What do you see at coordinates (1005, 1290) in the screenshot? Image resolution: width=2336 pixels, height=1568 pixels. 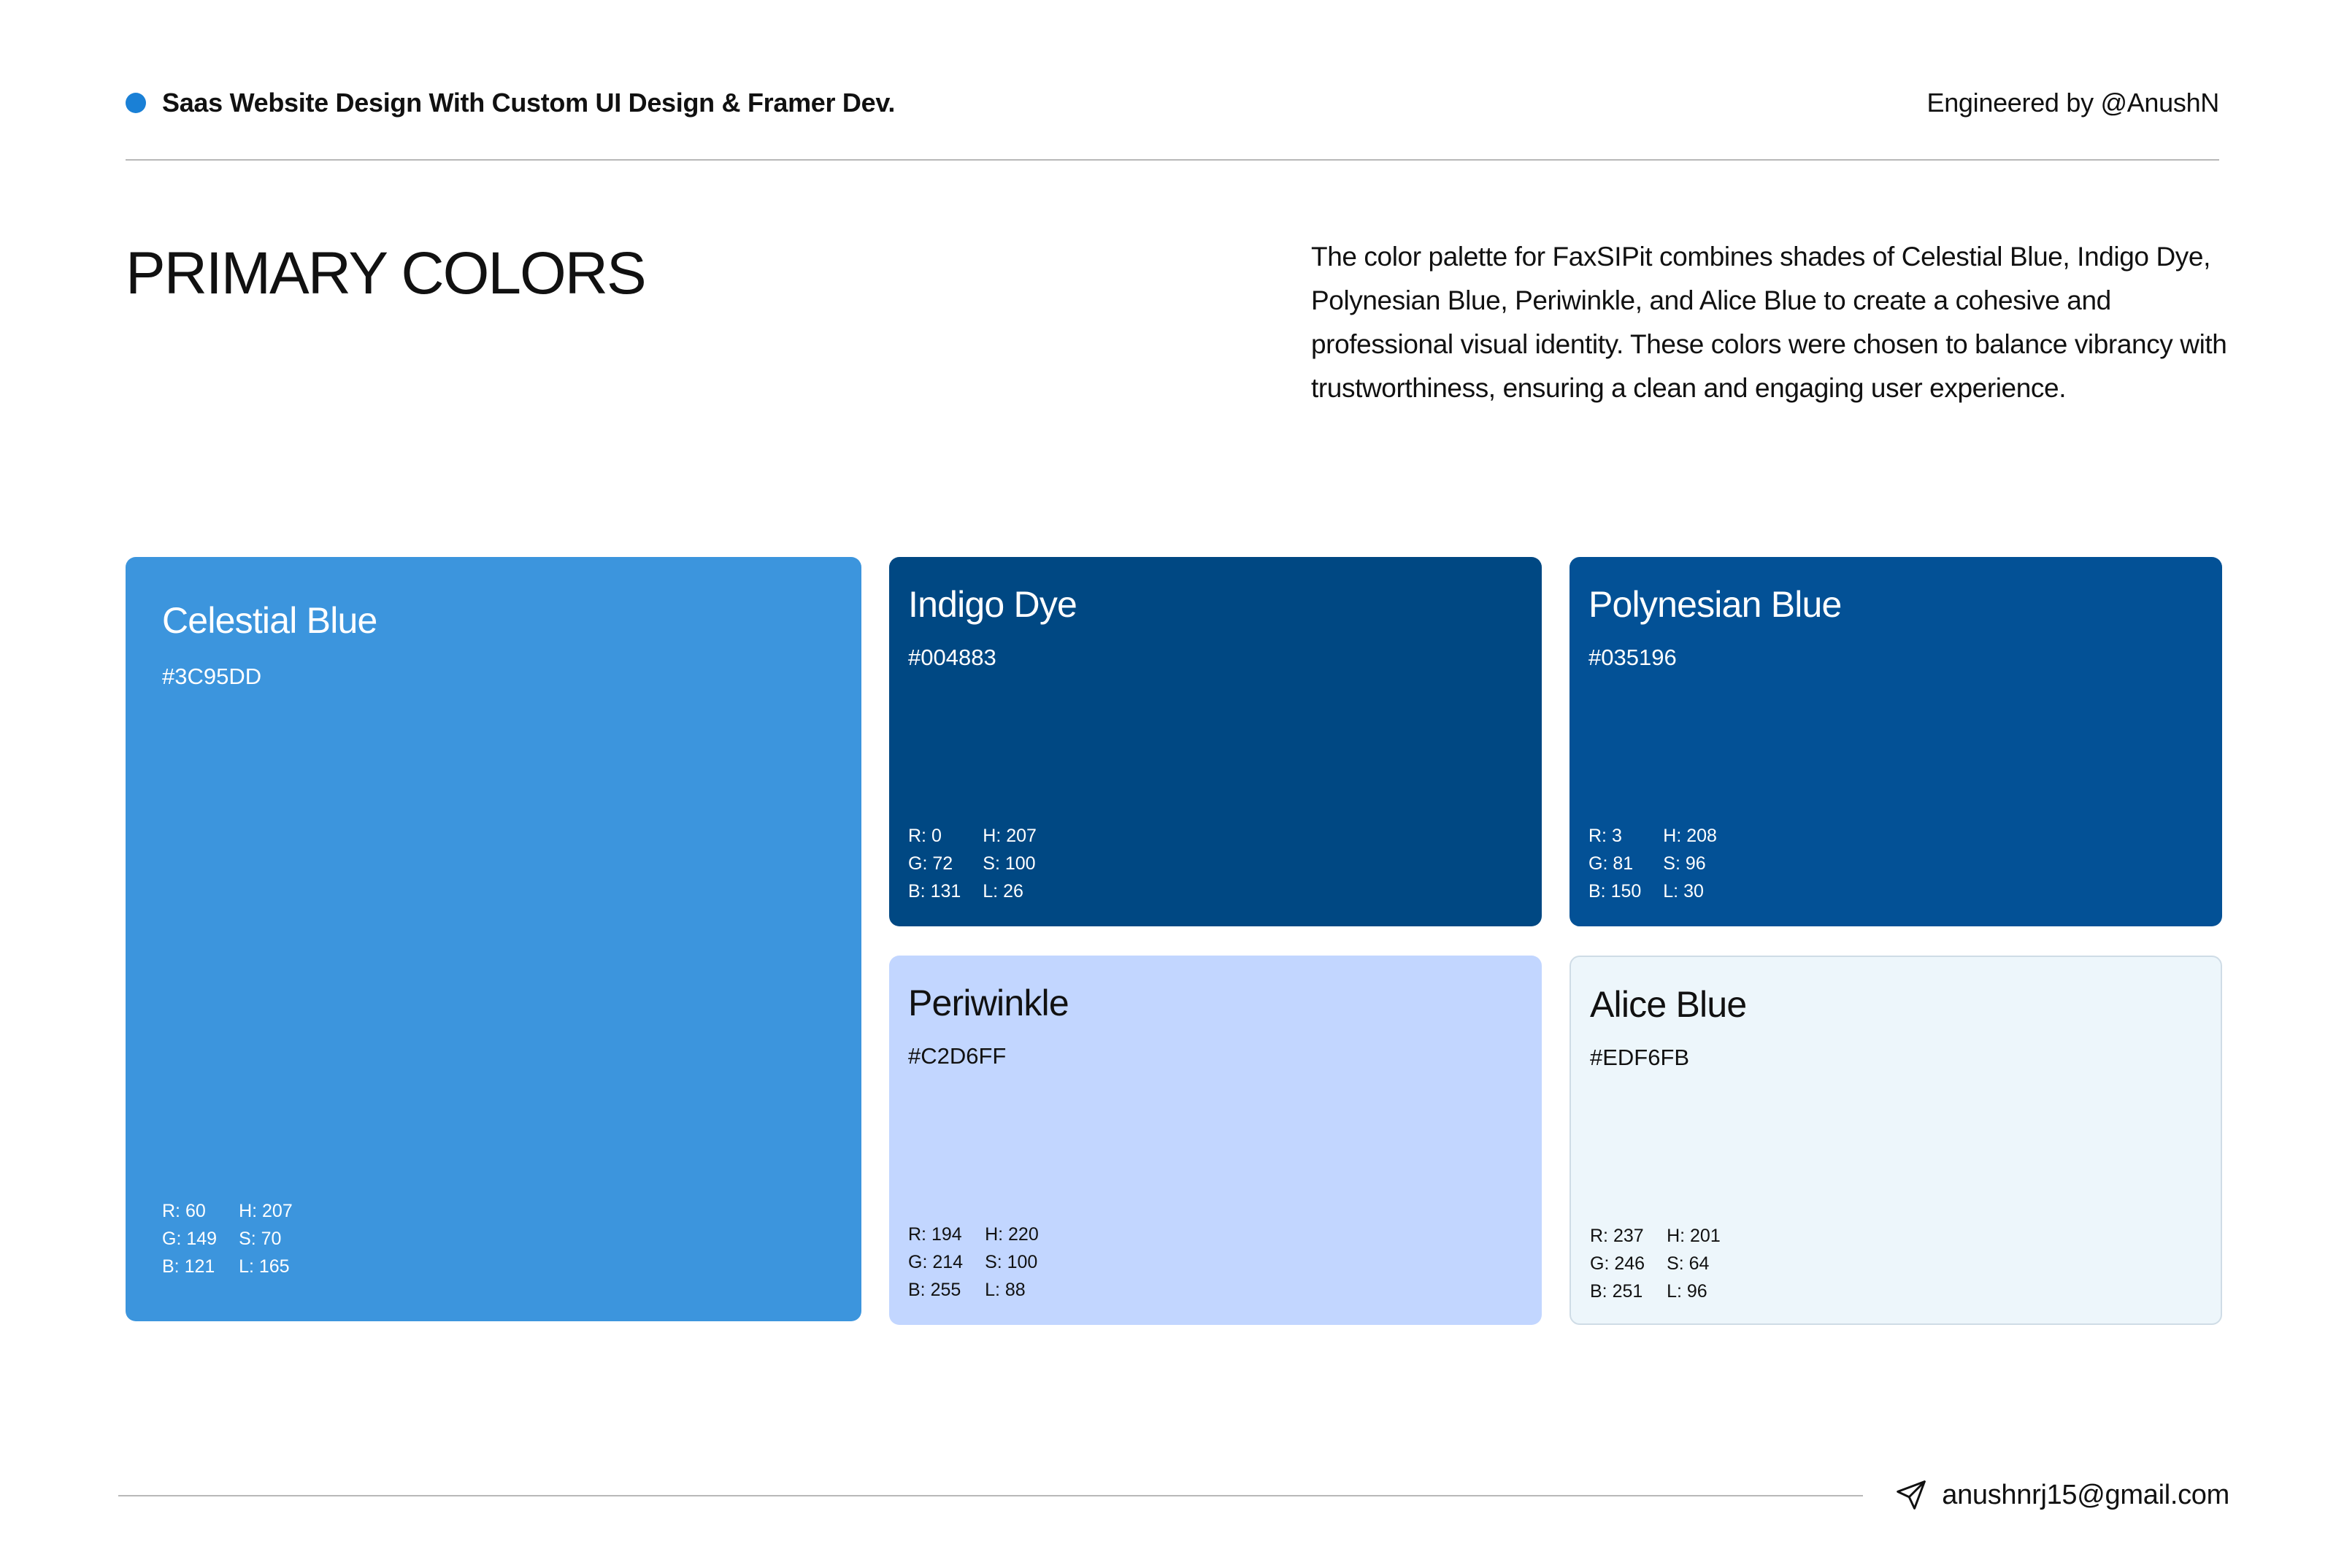 I see `swatch-value-l: L: 88` at bounding box center [1005, 1290].